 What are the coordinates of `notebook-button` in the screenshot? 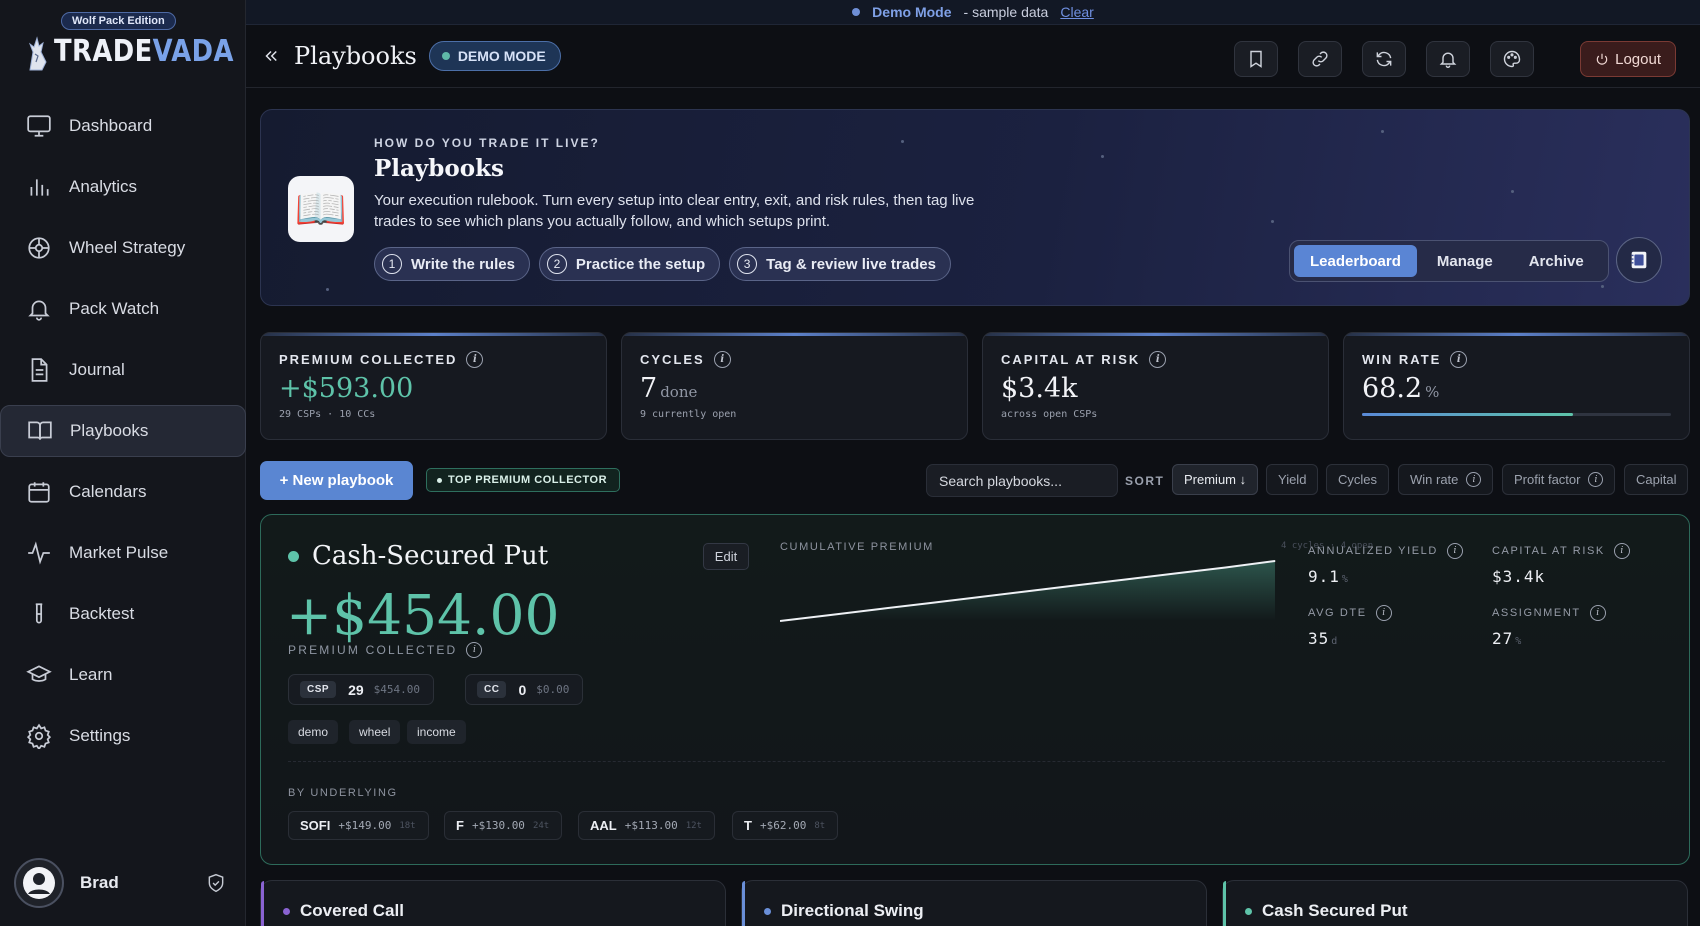 It's located at (1639, 260).